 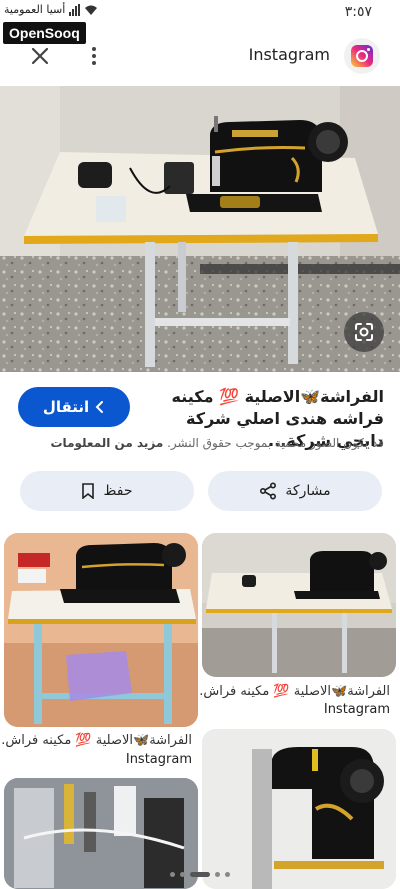 What do you see at coordinates (75, 9) in the screenshot?
I see `signal-icon` at bounding box center [75, 9].